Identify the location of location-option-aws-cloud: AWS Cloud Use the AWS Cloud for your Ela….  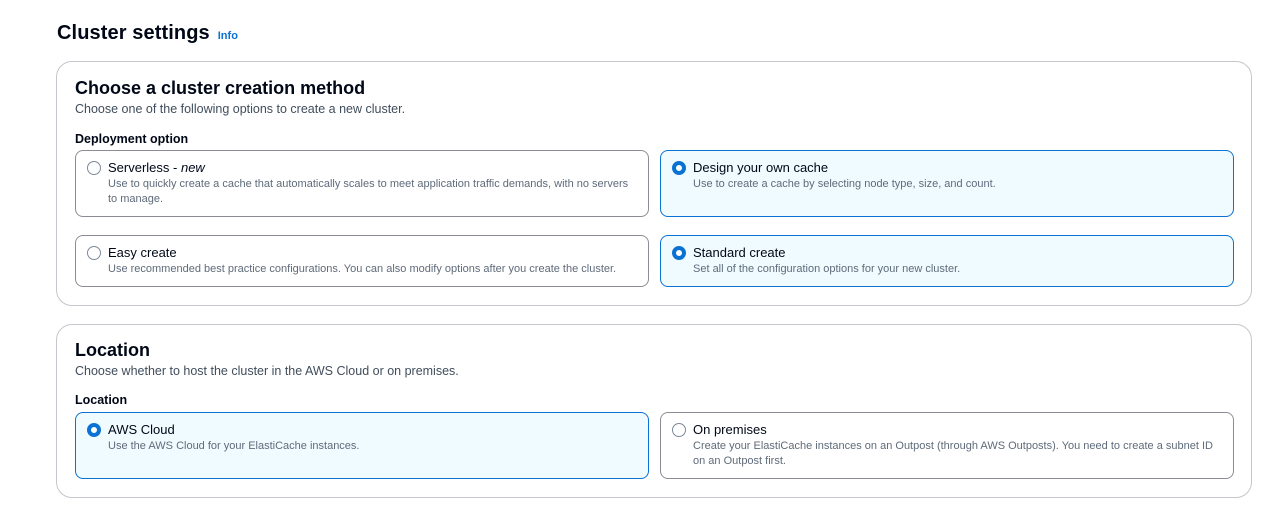
(362, 445).